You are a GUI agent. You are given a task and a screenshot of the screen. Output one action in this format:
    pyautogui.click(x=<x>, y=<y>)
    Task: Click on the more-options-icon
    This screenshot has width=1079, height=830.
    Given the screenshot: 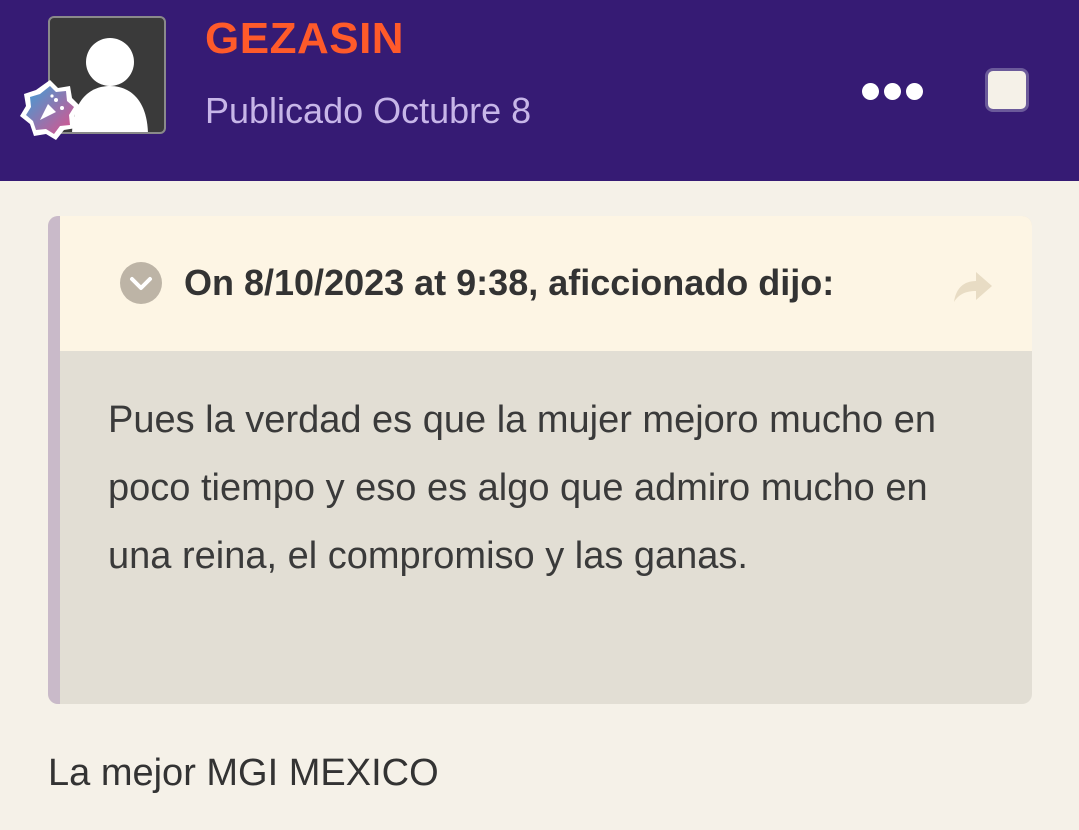 What is the action you would take?
    pyautogui.click(x=894, y=91)
    